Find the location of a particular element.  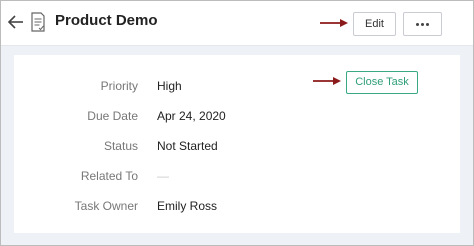

task-document-icon is located at coordinates (38, 22).